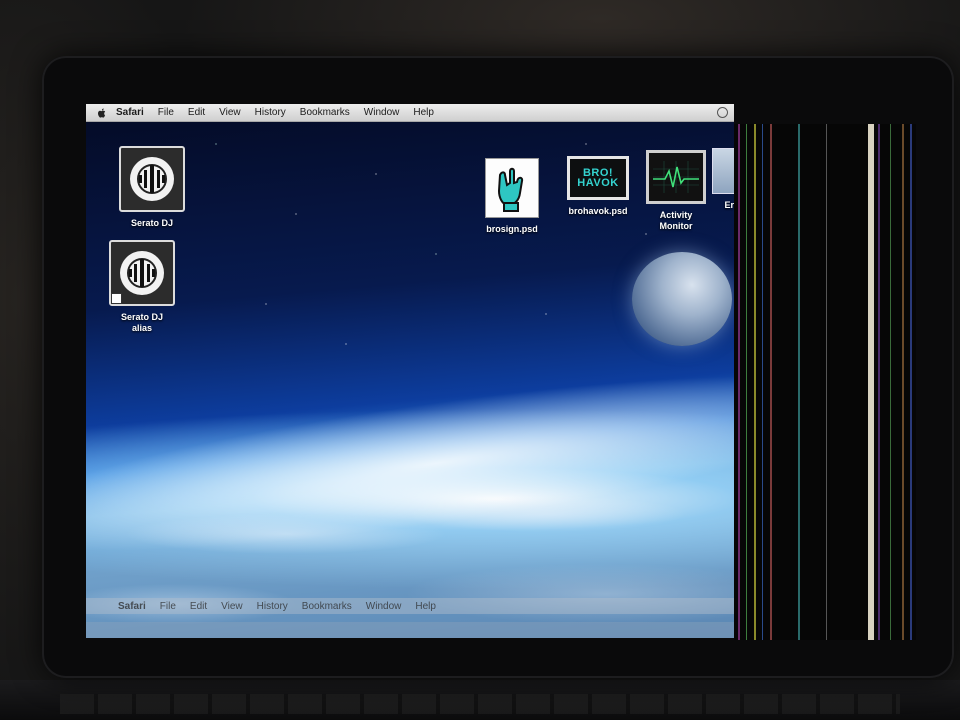 This screenshot has width=960, height=720. I want to click on menu-history: History, so click(270, 112).